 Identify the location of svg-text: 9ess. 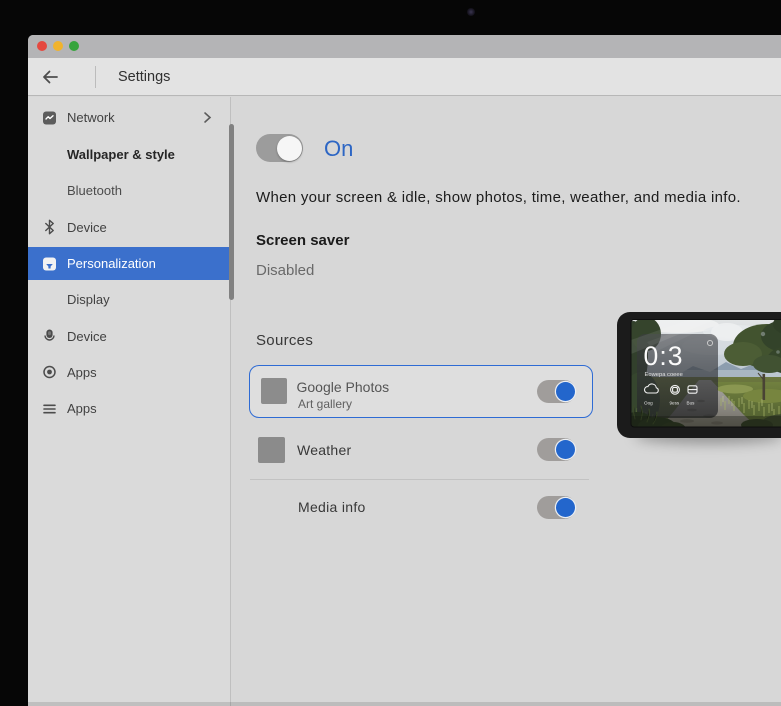
(675, 403).